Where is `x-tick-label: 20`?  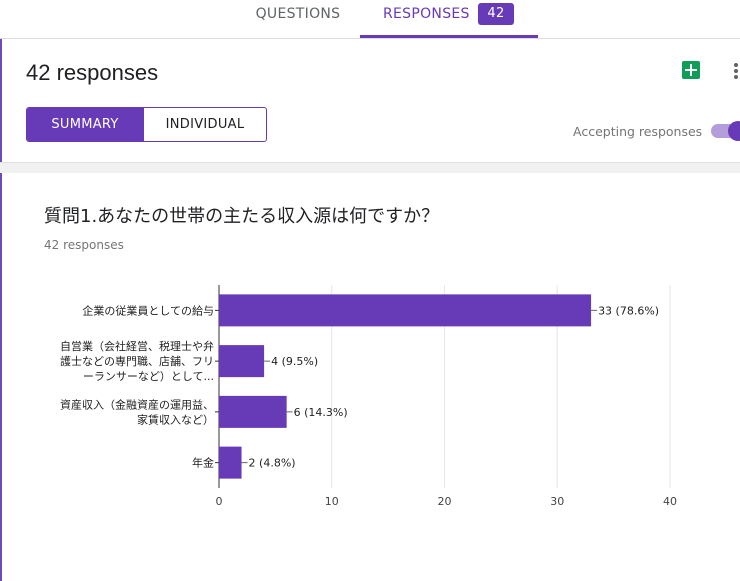
x-tick-label: 20 is located at coordinates (445, 501).